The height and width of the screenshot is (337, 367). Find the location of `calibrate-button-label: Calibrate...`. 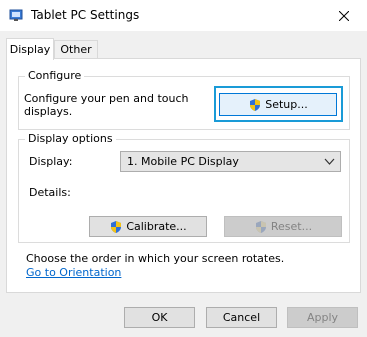

calibrate-button-label: Calibrate... is located at coordinates (156, 226).